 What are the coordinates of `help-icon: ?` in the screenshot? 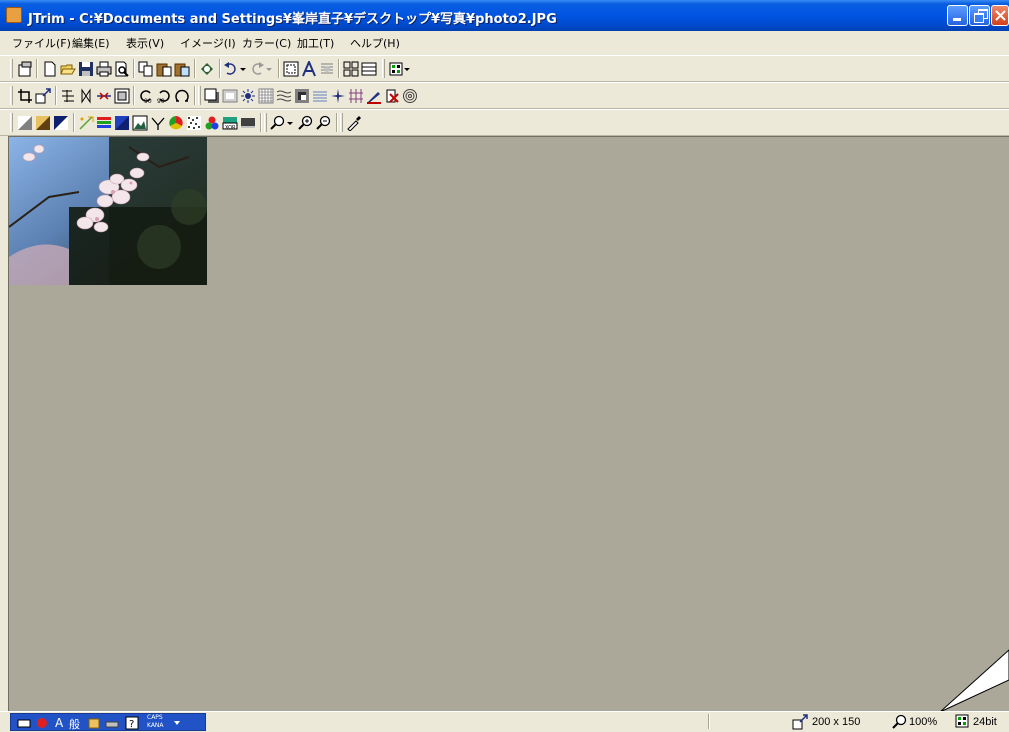 It's located at (132, 723).